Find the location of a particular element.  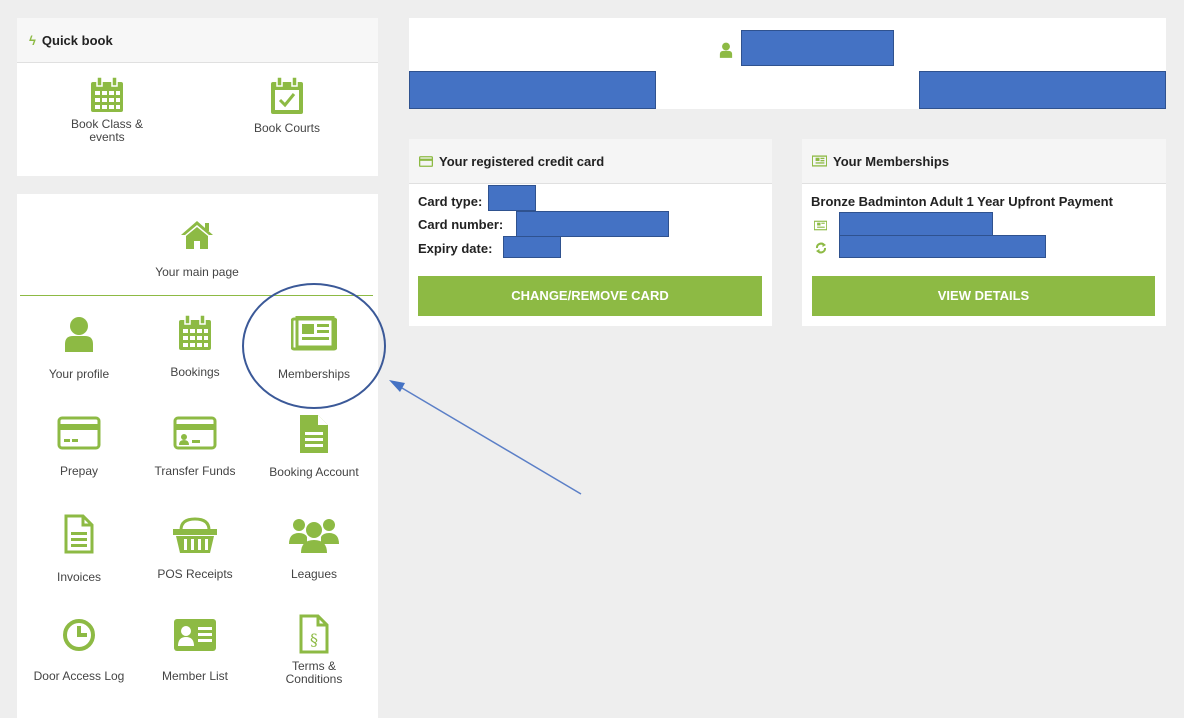

nav-item-your-profile: Your profile is located at coordinates (79, 348).